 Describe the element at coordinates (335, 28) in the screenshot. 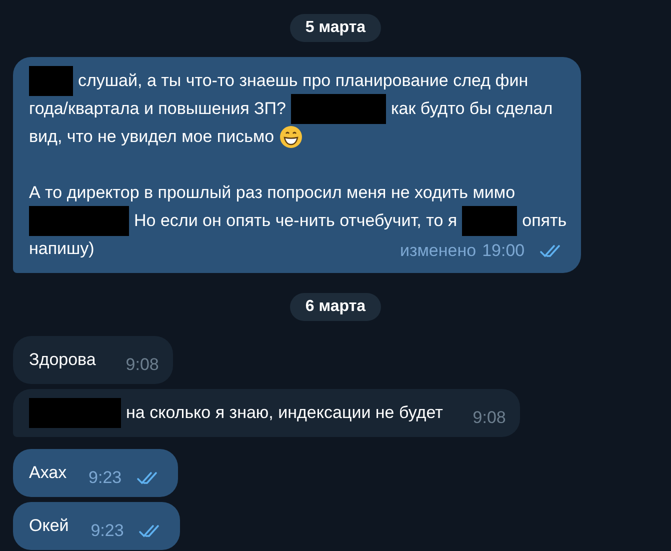

I see `date-pill: 5 марта` at that location.